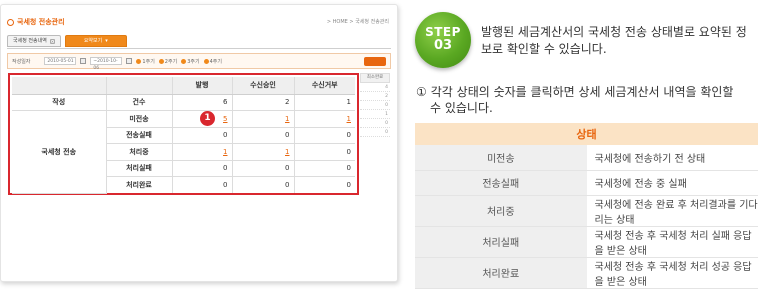  I want to click on legend-state: 처리중, so click(501, 211).